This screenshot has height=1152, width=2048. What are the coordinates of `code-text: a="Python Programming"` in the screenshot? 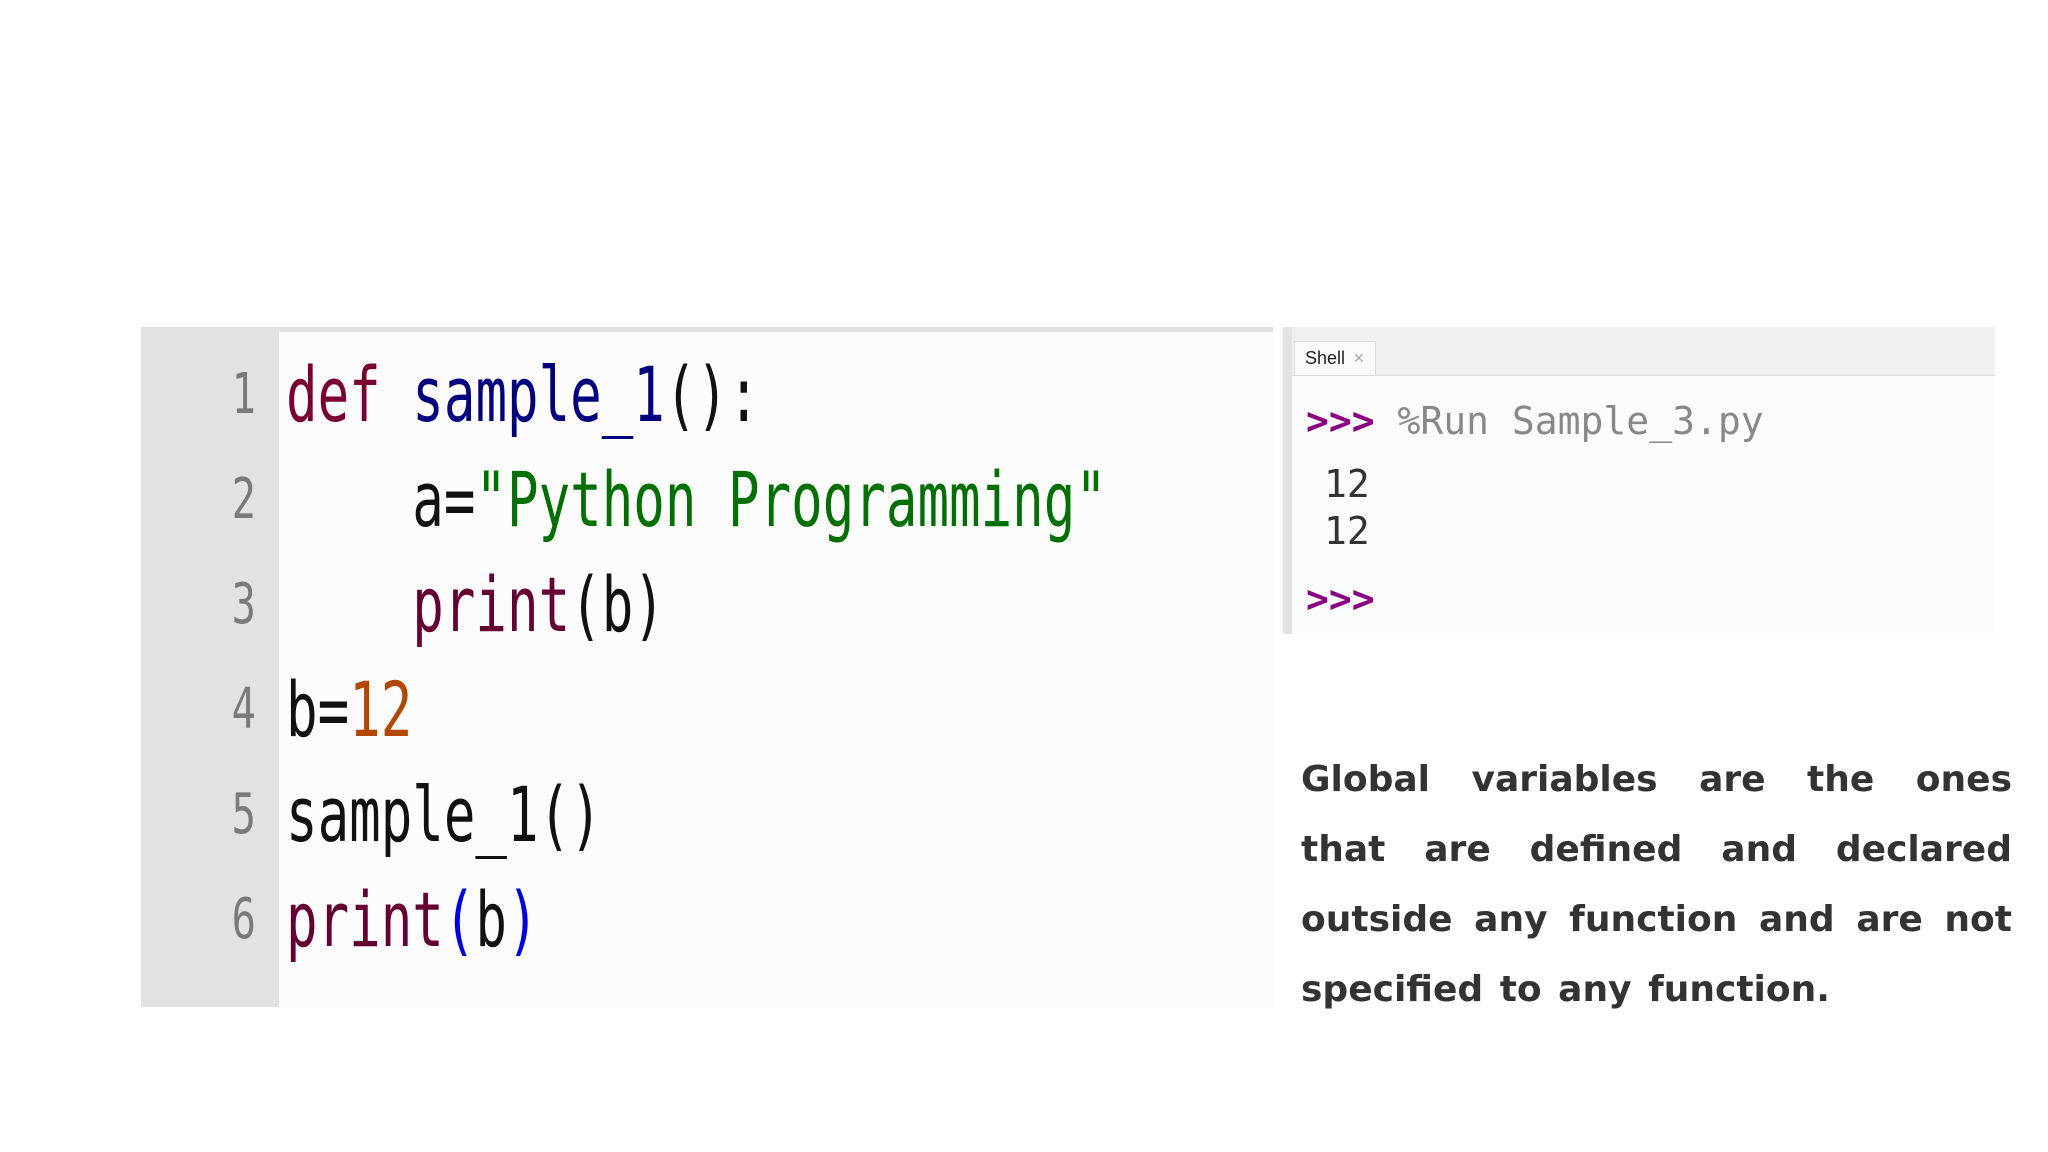 It's located at (696, 499).